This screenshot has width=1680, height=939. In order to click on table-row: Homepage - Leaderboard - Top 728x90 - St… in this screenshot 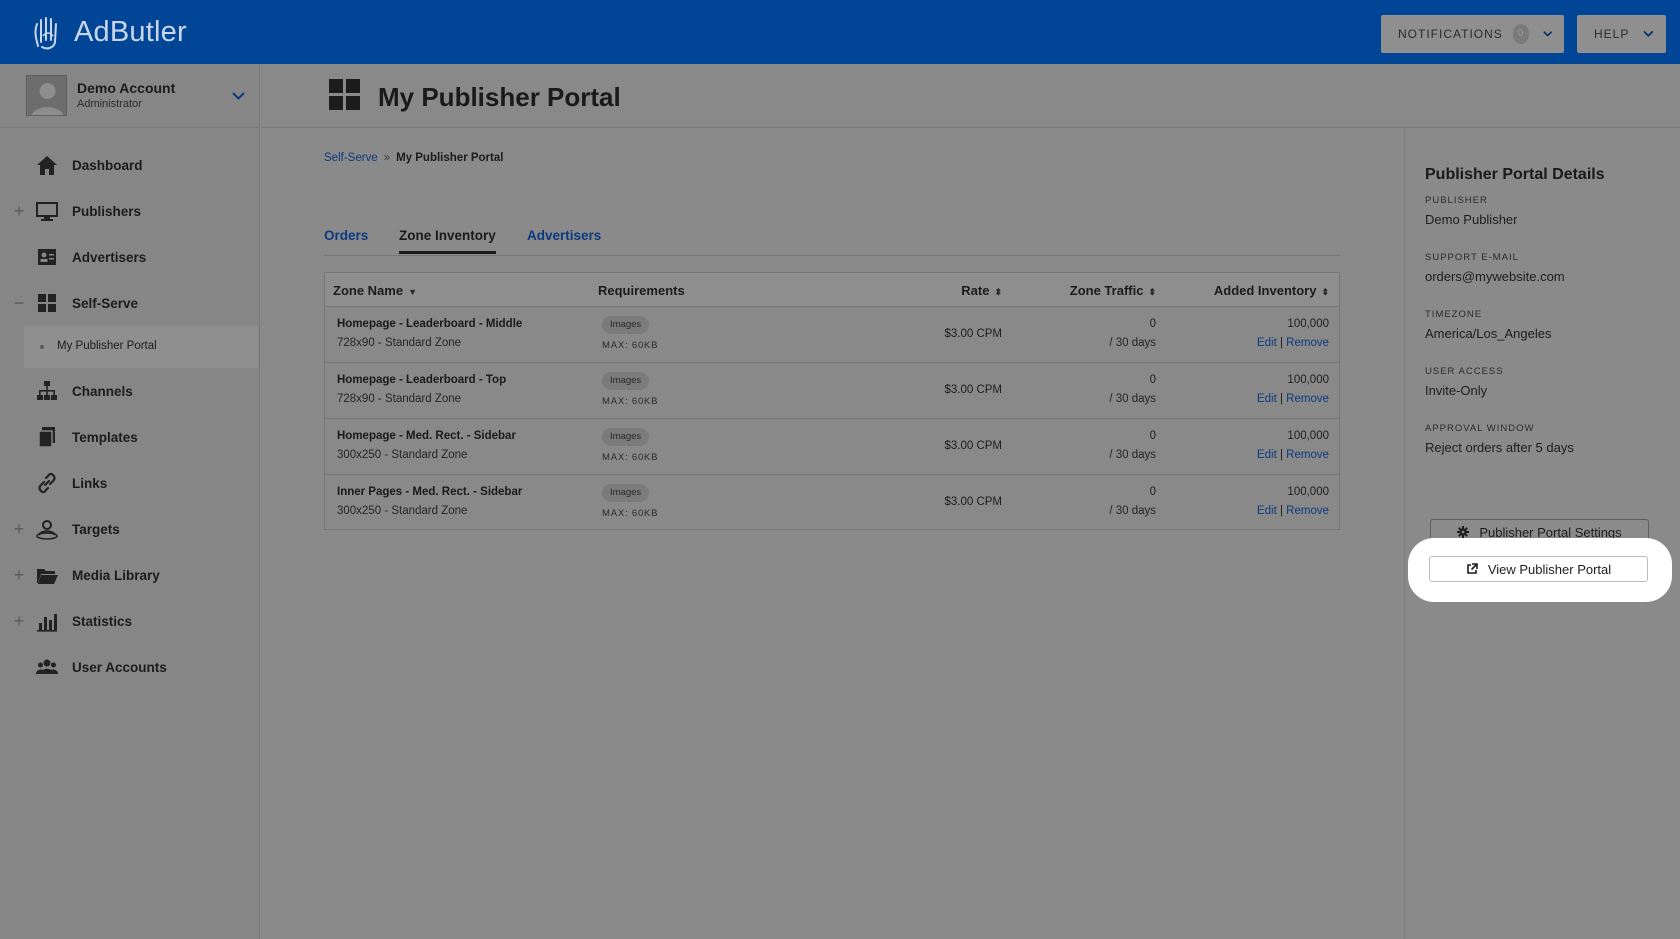, I will do `click(832, 391)`.